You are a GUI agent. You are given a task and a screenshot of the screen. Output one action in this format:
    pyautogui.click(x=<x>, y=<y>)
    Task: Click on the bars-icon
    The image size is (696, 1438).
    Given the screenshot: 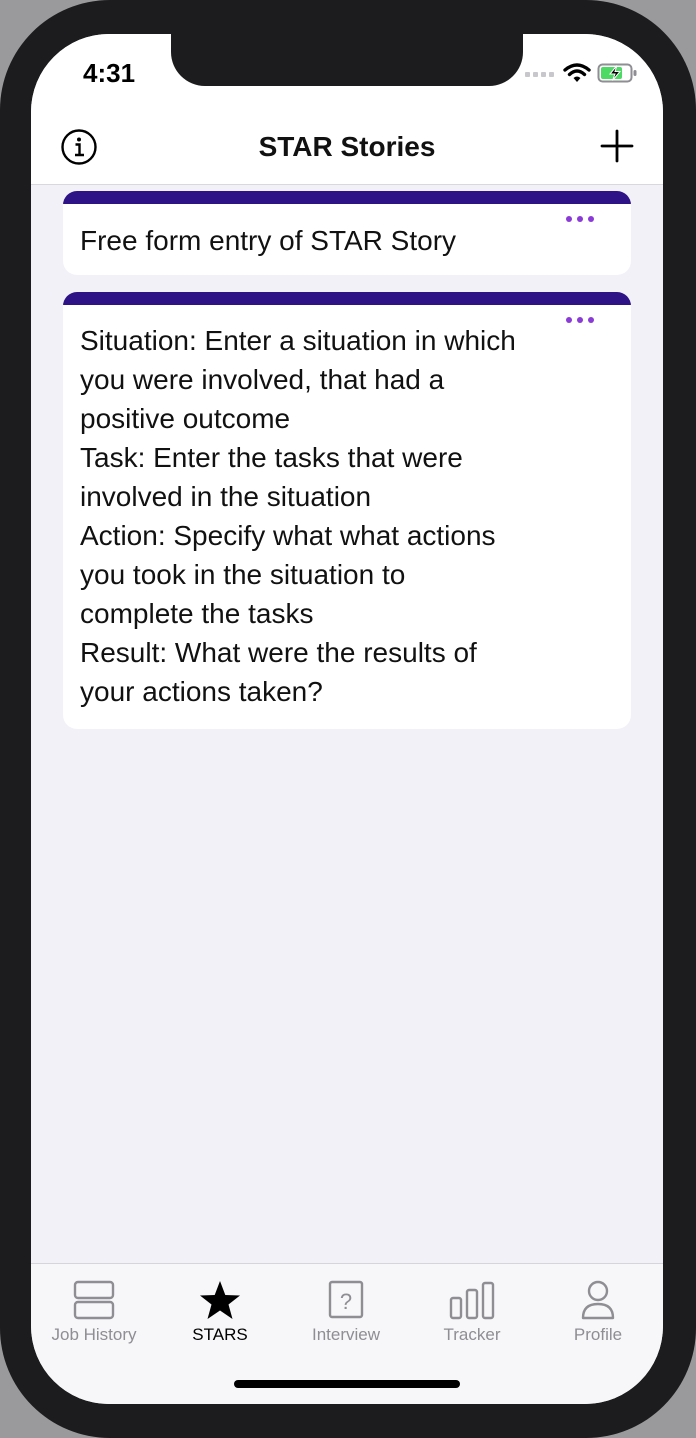 What is the action you would take?
    pyautogui.click(x=472, y=1300)
    